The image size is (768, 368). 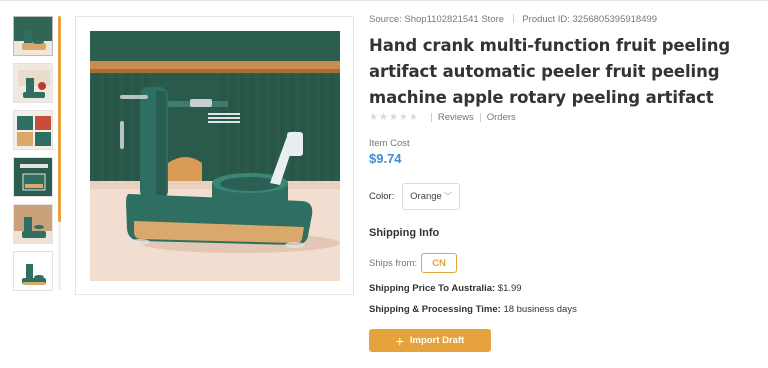 What do you see at coordinates (437, 340) in the screenshot?
I see `import-draft-label: Import Draft` at bounding box center [437, 340].